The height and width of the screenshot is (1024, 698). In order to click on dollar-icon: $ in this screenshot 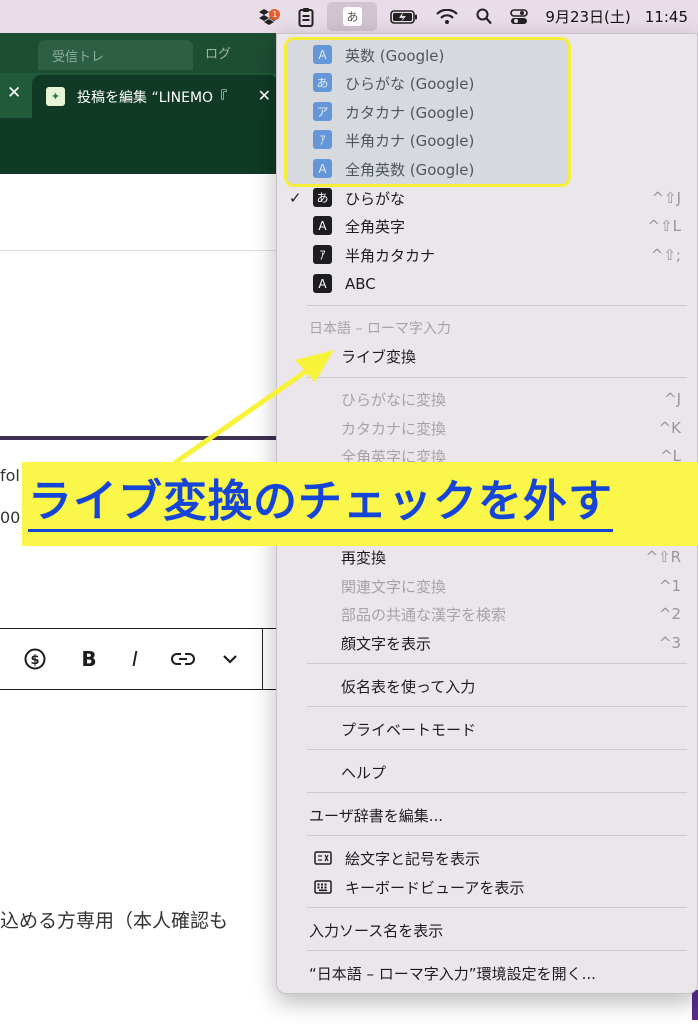, I will do `click(35, 659)`.